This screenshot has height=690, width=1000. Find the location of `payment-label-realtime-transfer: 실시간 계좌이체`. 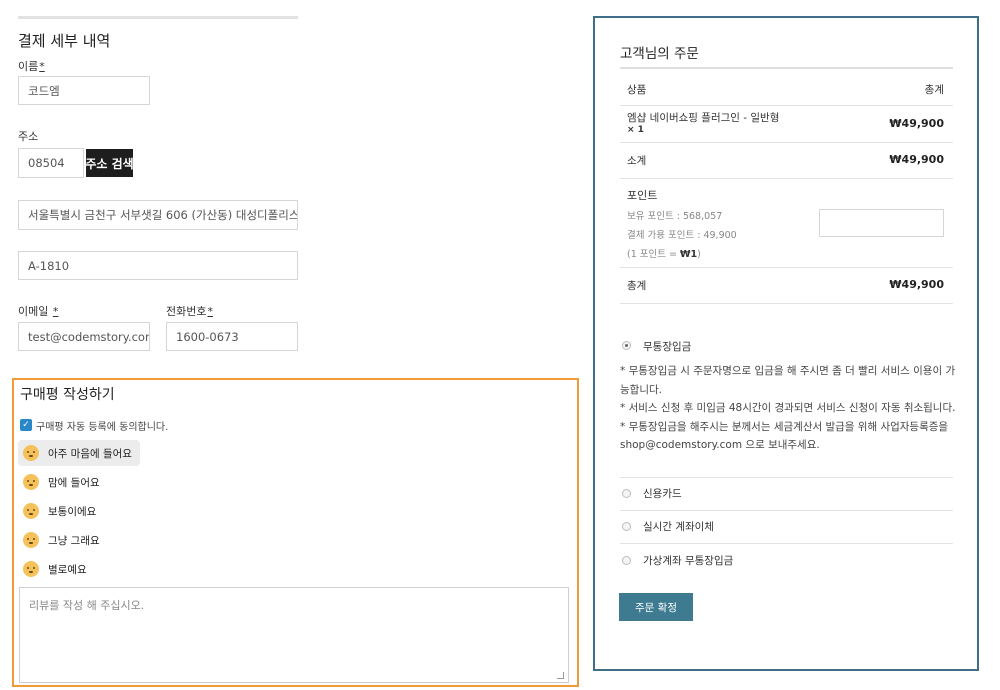

payment-label-realtime-transfer: 실시간 계좌이체 is located at coordinates (678, 527).